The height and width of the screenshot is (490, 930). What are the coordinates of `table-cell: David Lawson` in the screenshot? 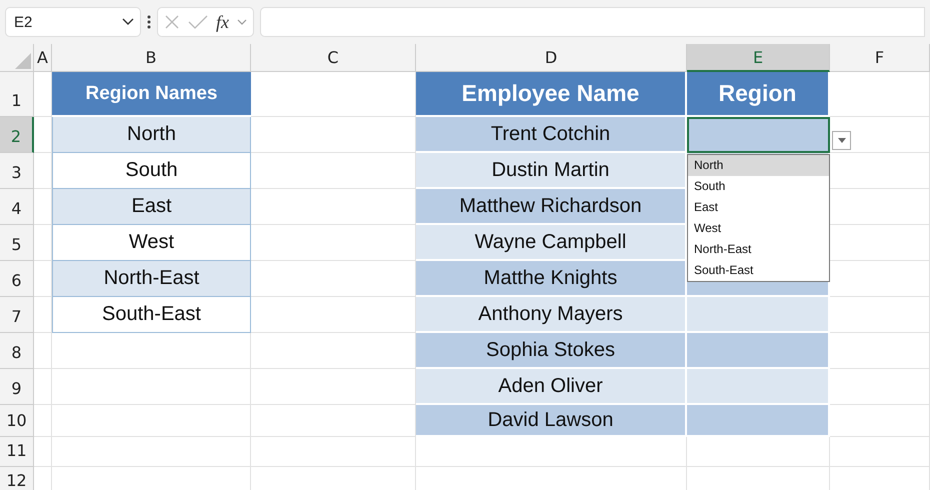 It's located at (551, 421).